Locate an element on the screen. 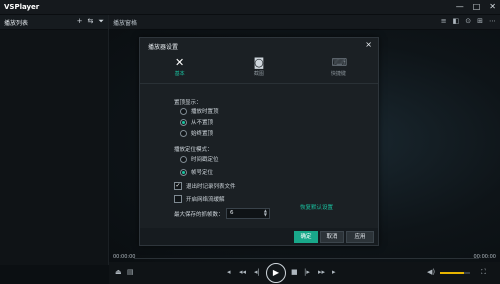  volume-slider-track is located at coordinates (467, 273).